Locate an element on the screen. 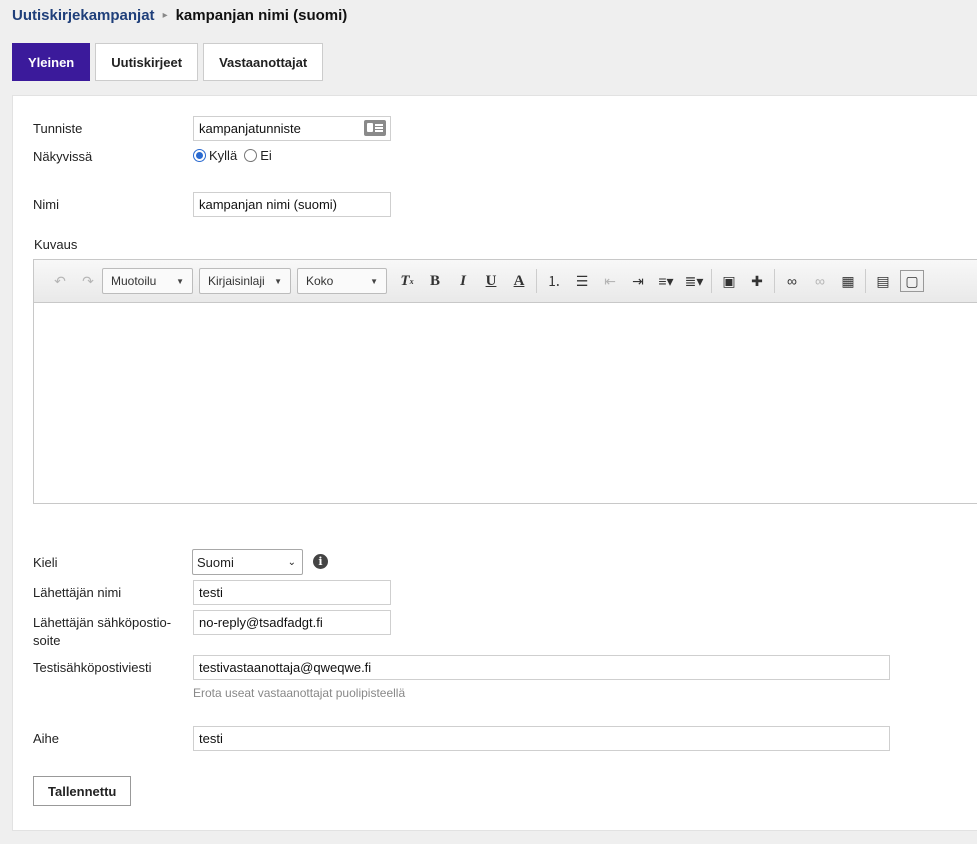 The height and width of the screenshot is (844, 977). indent-icon: ⇥ is located at coordinates (638, 281).